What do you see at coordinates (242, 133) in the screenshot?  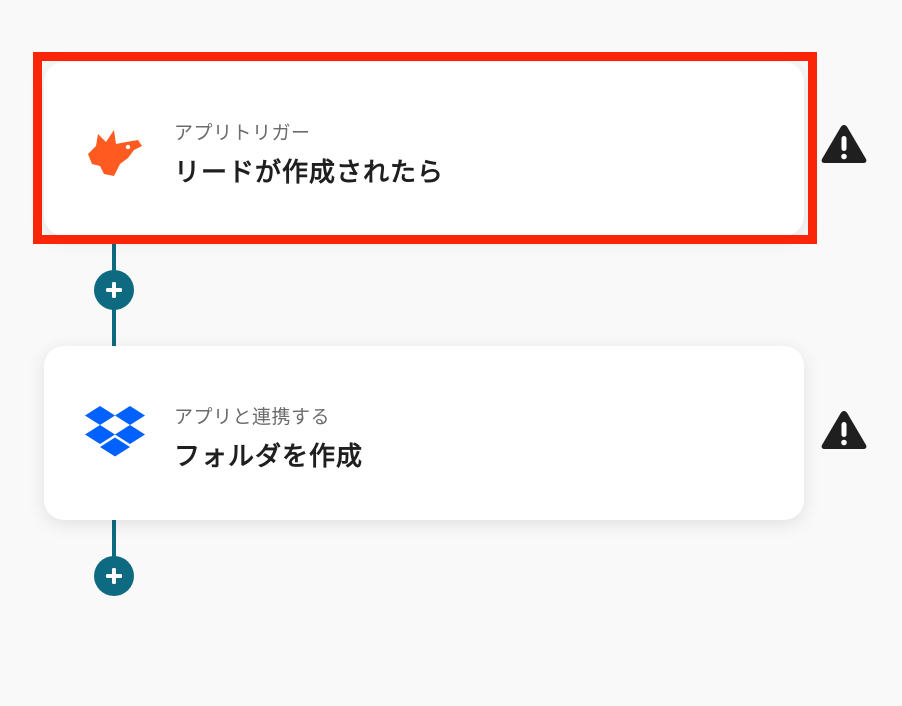 I see `step-type-label: アプリトリガー` at bounding box center [242, 133].